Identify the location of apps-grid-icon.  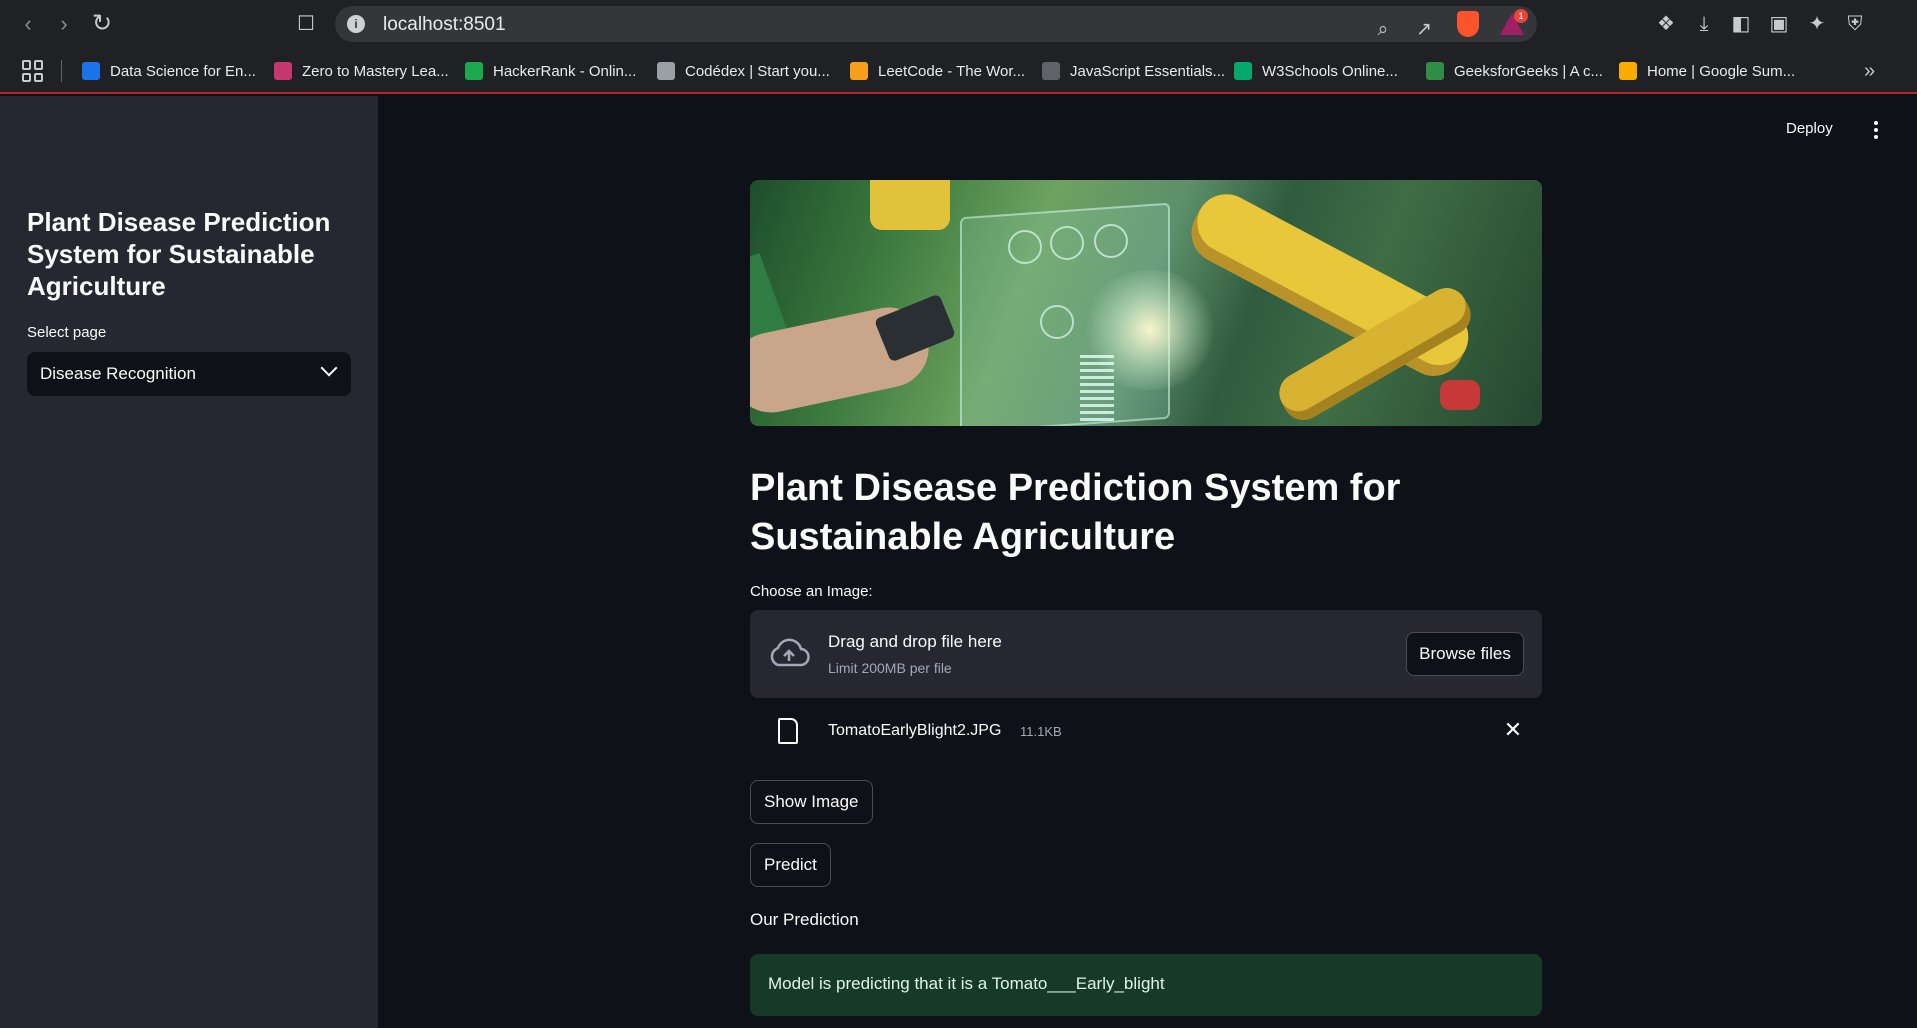
(33, 71).